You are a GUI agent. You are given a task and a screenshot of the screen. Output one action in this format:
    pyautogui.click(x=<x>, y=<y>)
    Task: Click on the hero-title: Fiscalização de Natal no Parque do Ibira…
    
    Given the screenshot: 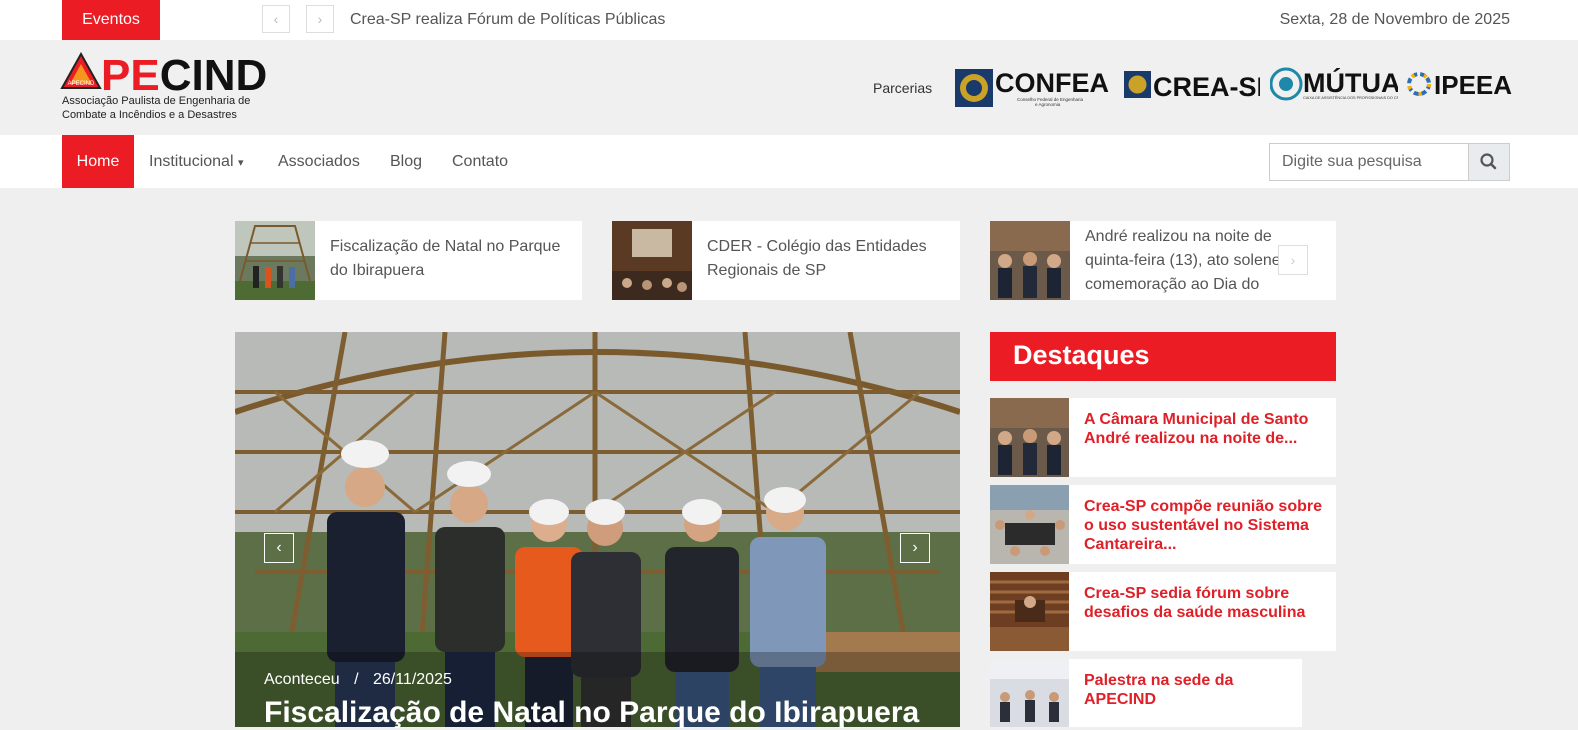 What is the action you would take?
    pyautogui.click(x=591, y=713)
    